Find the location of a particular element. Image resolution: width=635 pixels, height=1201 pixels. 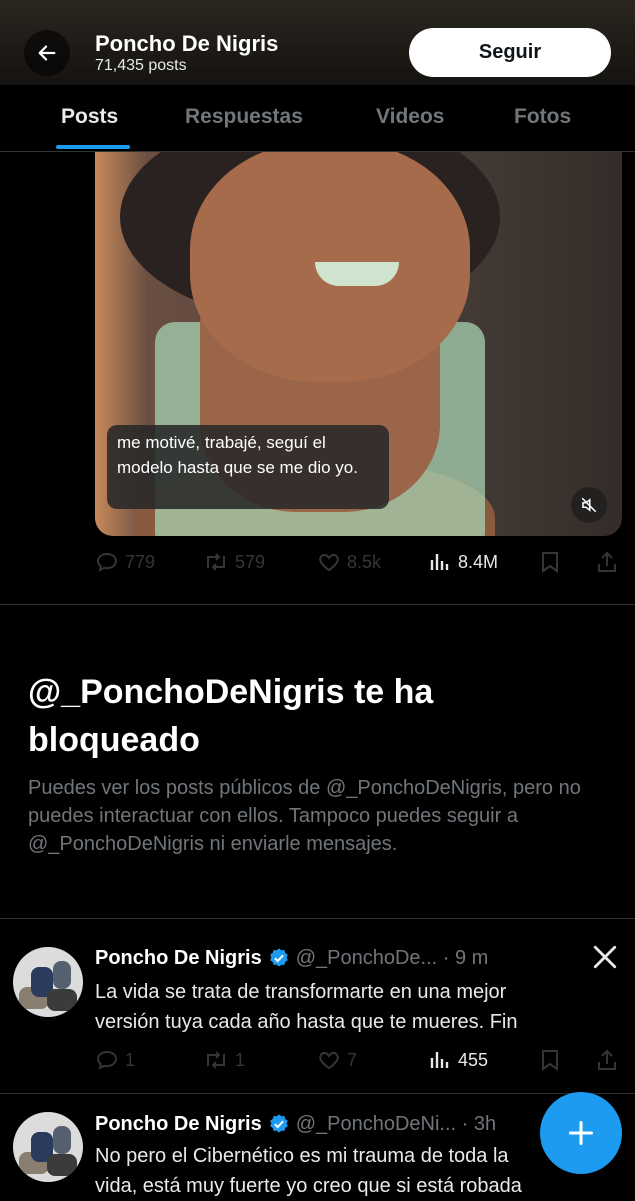

muted-speaker-icon is located at coordinates (589, 505).